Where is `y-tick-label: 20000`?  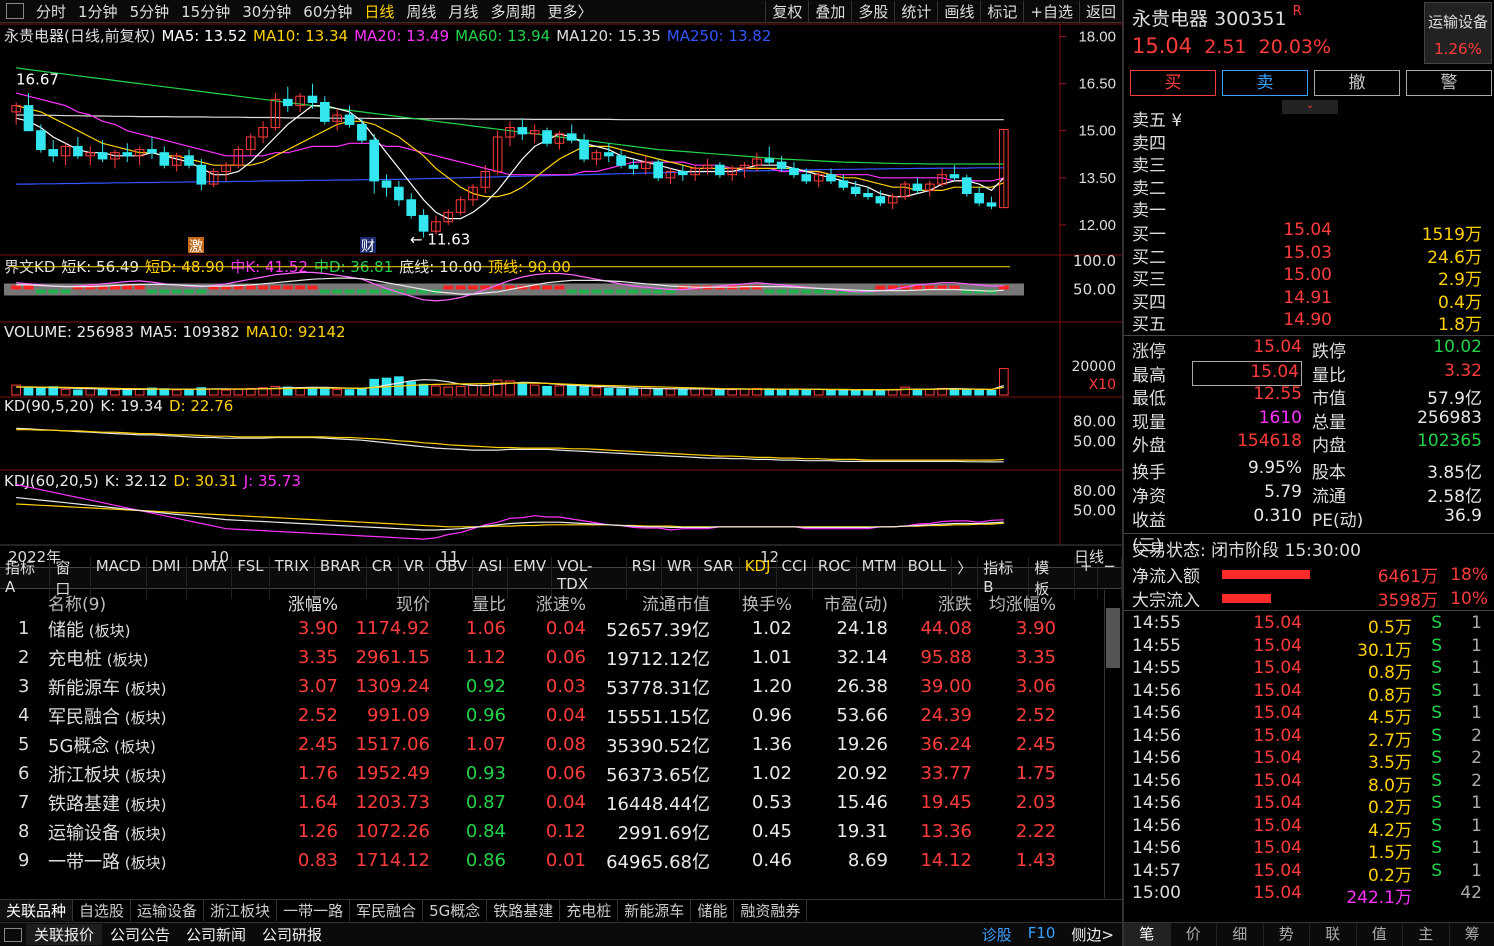
y-tick-label: 20000 is located at coordinates (1093, 367).